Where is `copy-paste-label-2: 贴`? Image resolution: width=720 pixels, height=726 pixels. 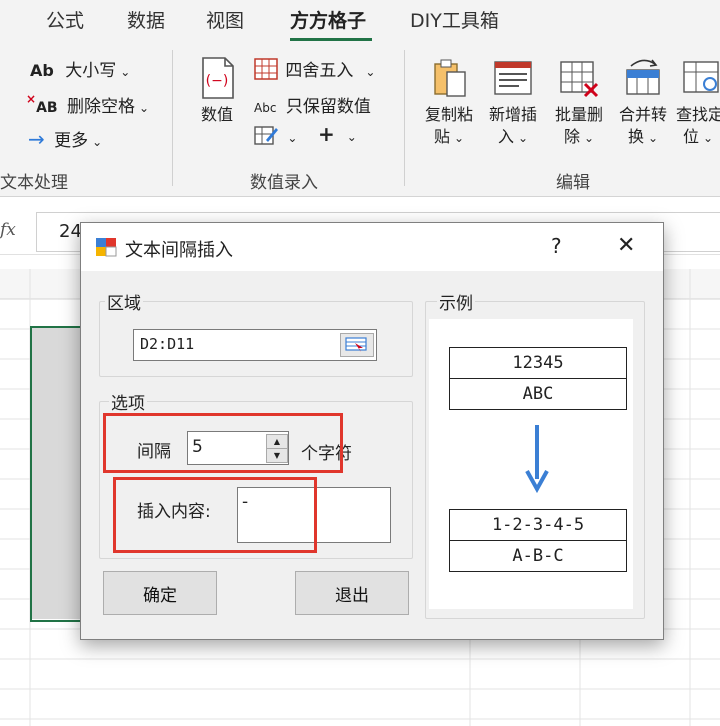
copy-paste-label-2: 贴 is located at coordinates (441, 136).